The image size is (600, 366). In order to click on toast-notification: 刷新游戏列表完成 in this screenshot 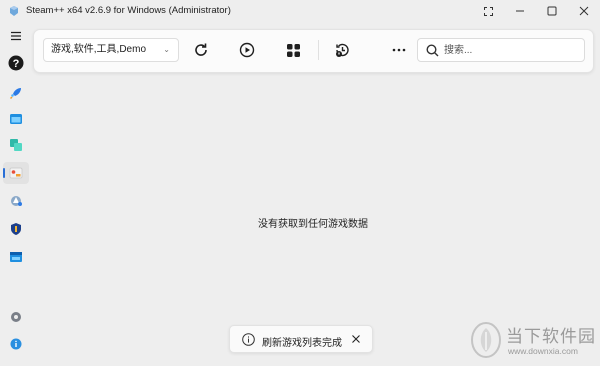, I will do `click(301, 339)`.